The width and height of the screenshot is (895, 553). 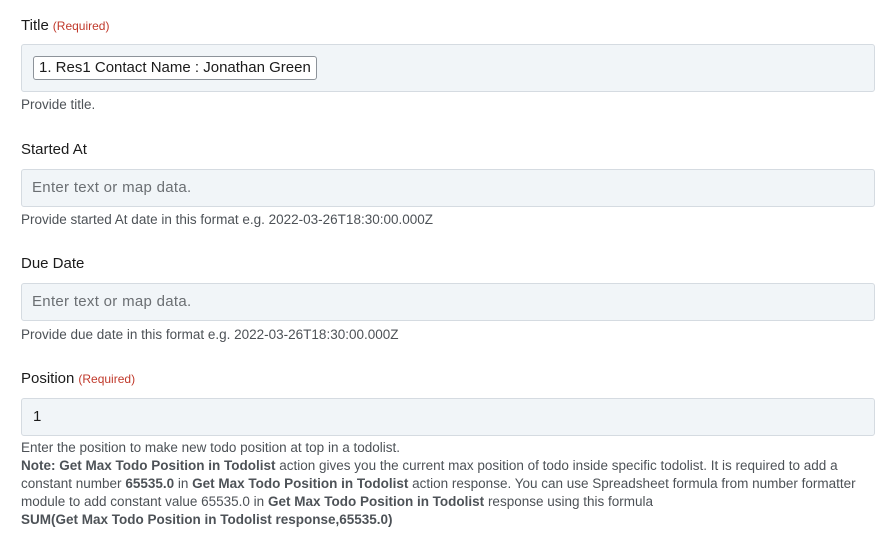 I want to click on position-label: Position, so click(x=48, y=378).